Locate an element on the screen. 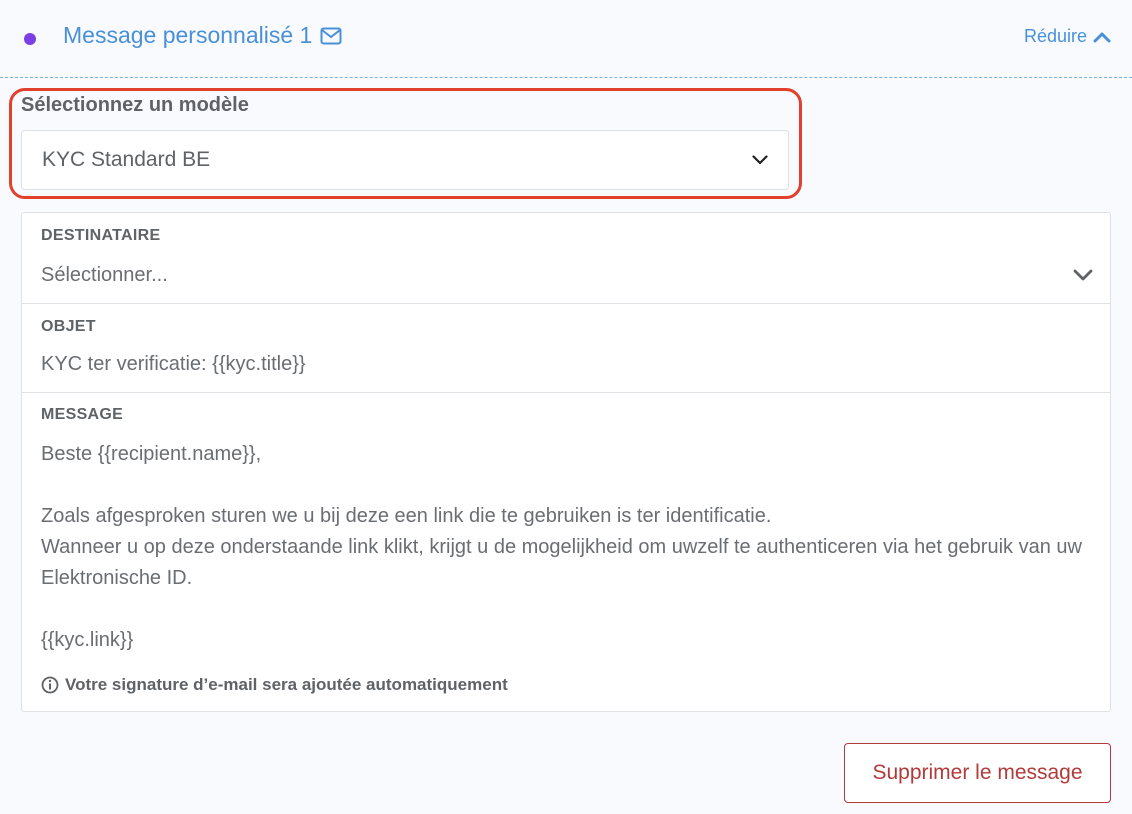 Image resolution: width=1132 pixels, height=814 pixels. message-header: Message personnalisé 1 Réduire is located at coordinates (566, 39).